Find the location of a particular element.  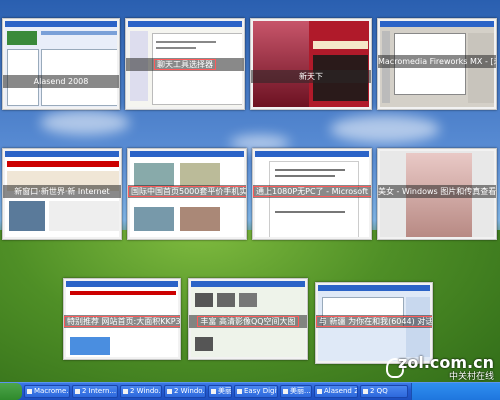

window-title: 美女 - Windows 图片和传真查看器 is located at coordinates (437, 191).